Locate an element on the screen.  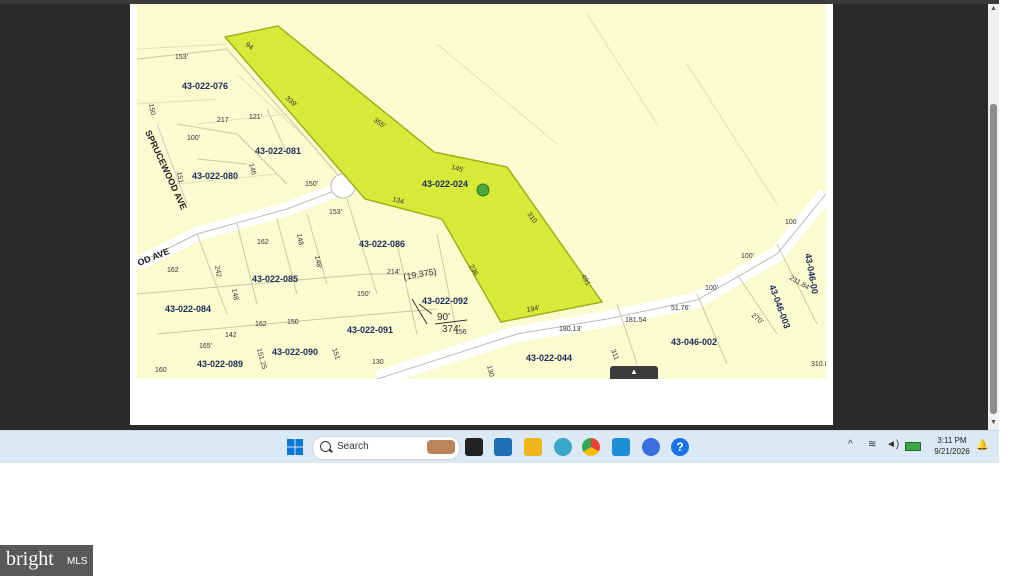
location-pin is located at coordinates (483, 190).